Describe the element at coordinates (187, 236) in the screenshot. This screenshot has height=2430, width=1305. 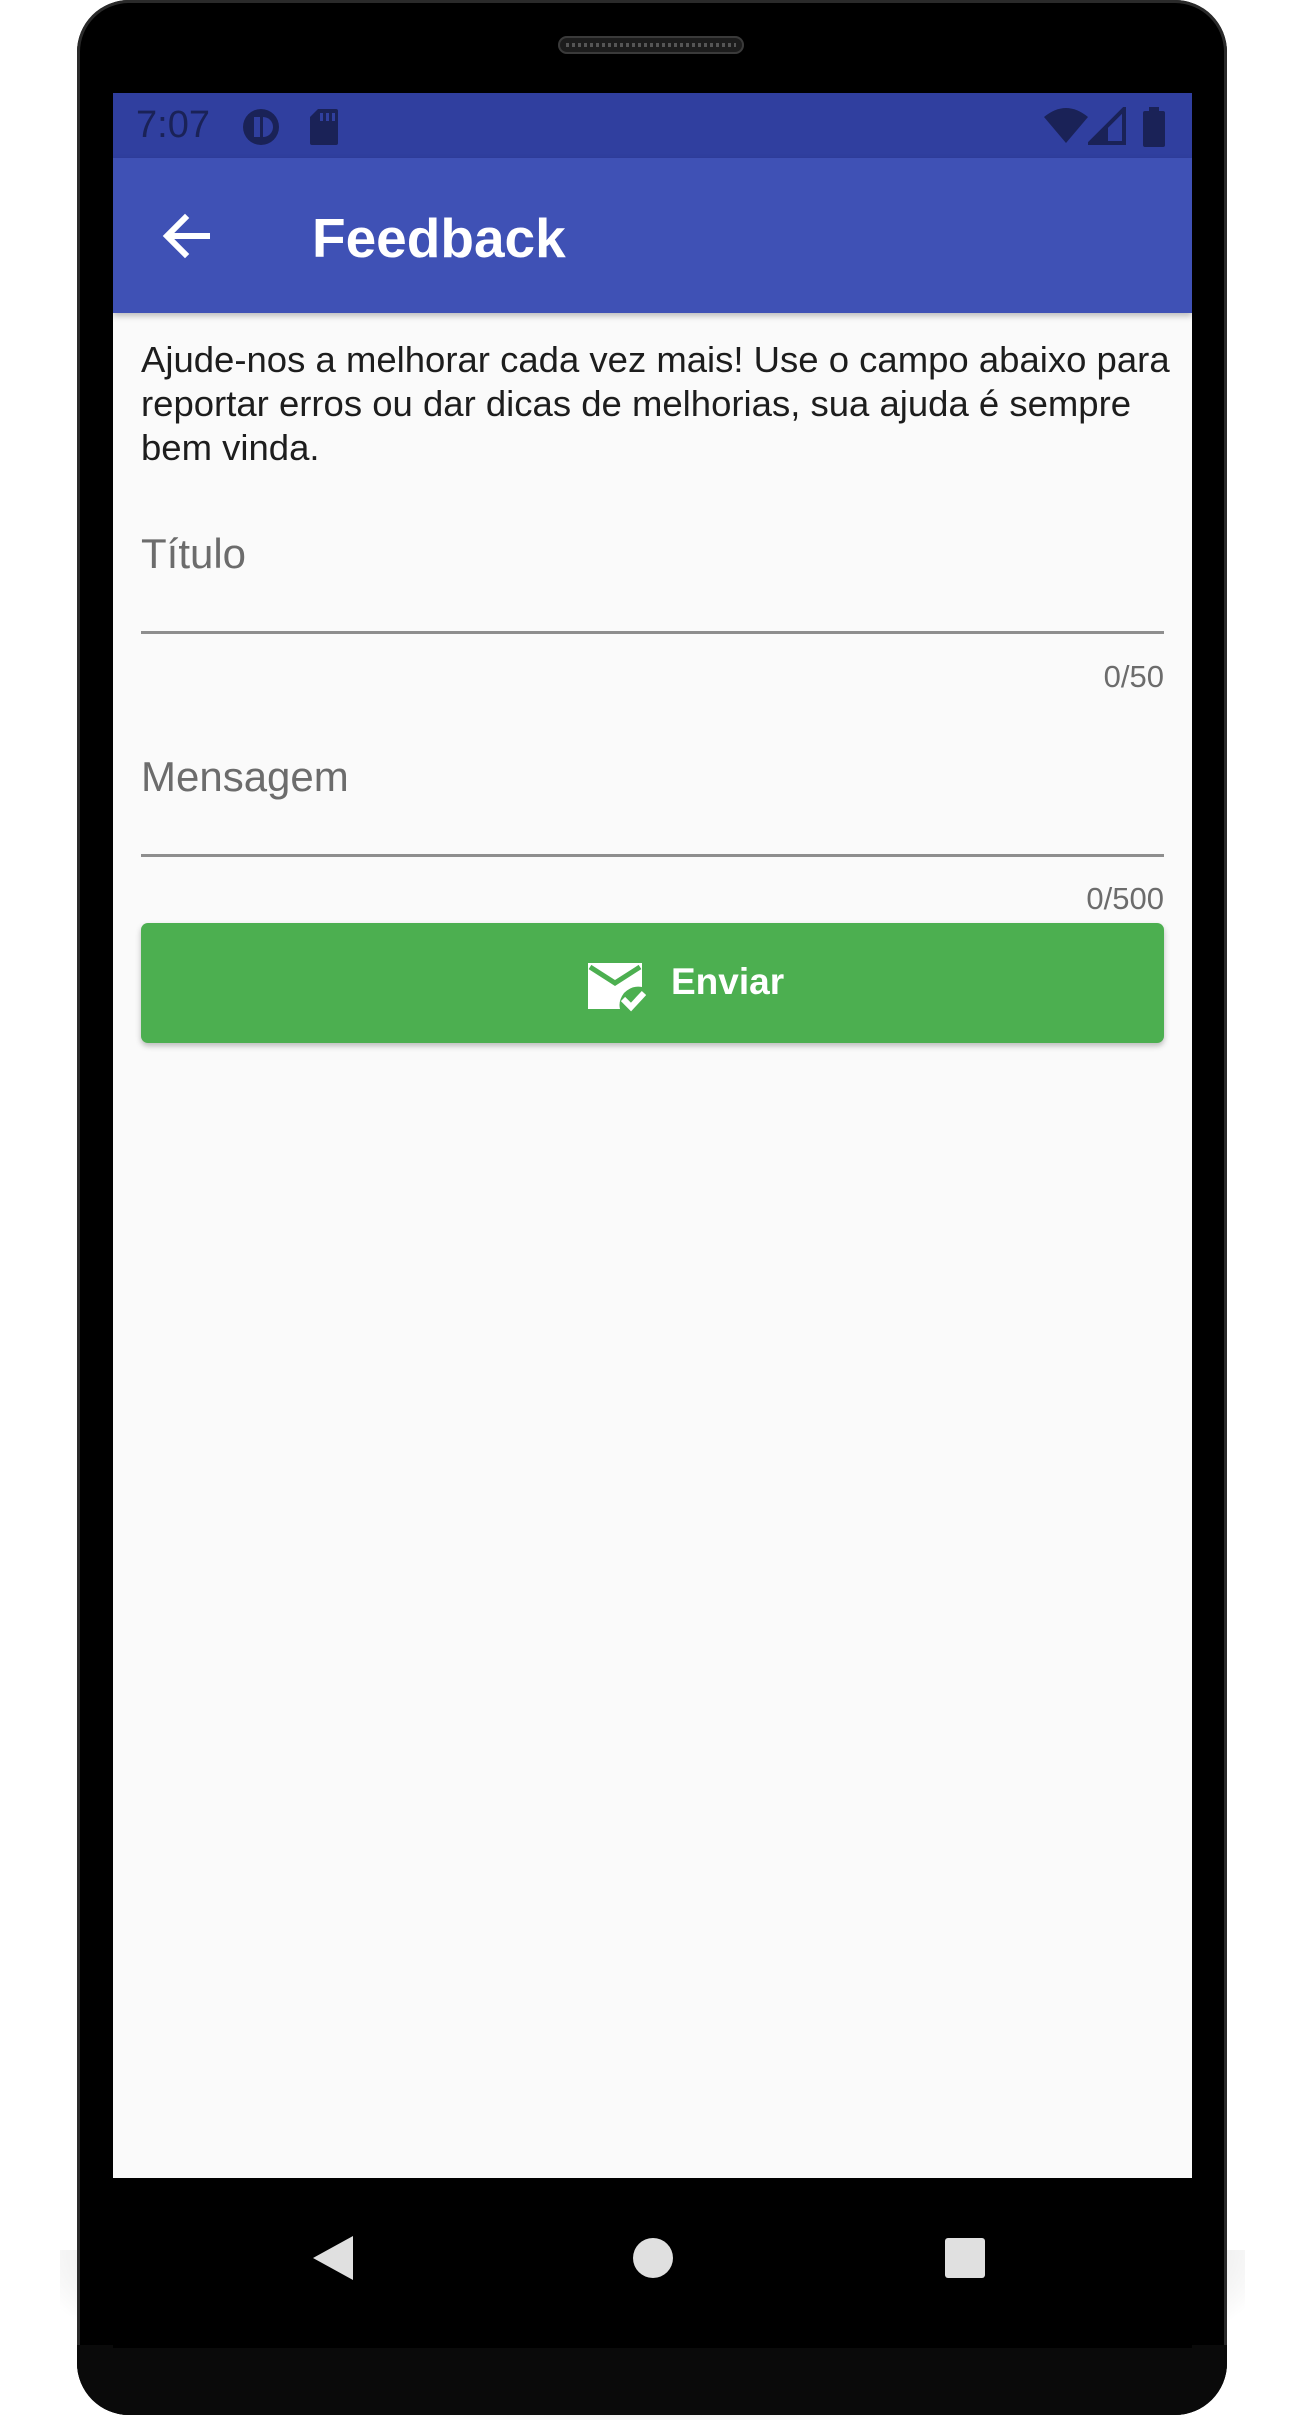
I see `arrow-back-icon` at that location.